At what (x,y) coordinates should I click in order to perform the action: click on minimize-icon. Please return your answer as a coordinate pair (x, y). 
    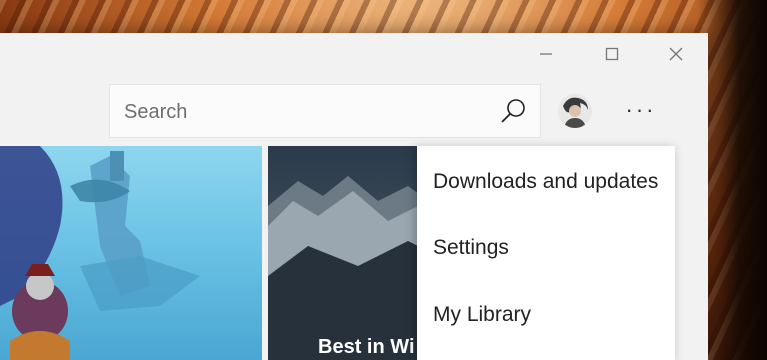
    Looking at the image, I should click on (546, 54).